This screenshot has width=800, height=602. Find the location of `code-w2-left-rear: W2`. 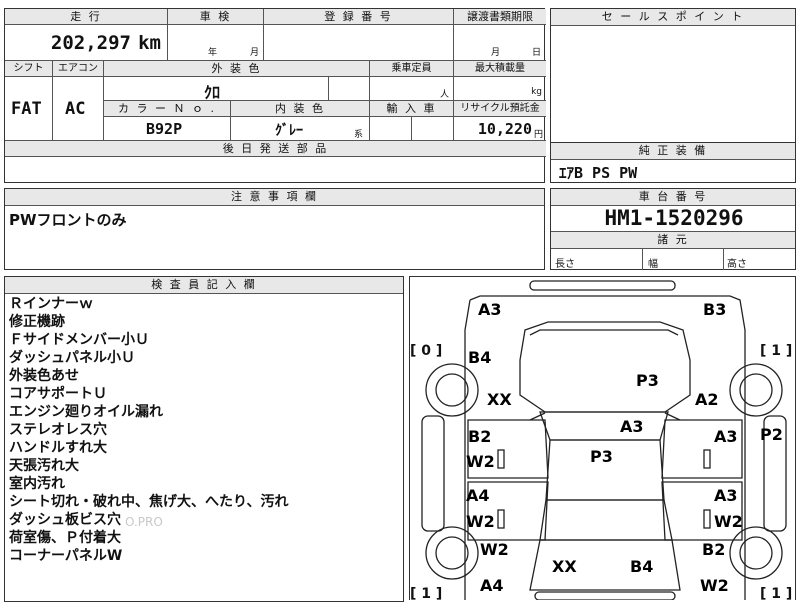

code-w2-left-rear: W2 is located at coordinates (480, 521).